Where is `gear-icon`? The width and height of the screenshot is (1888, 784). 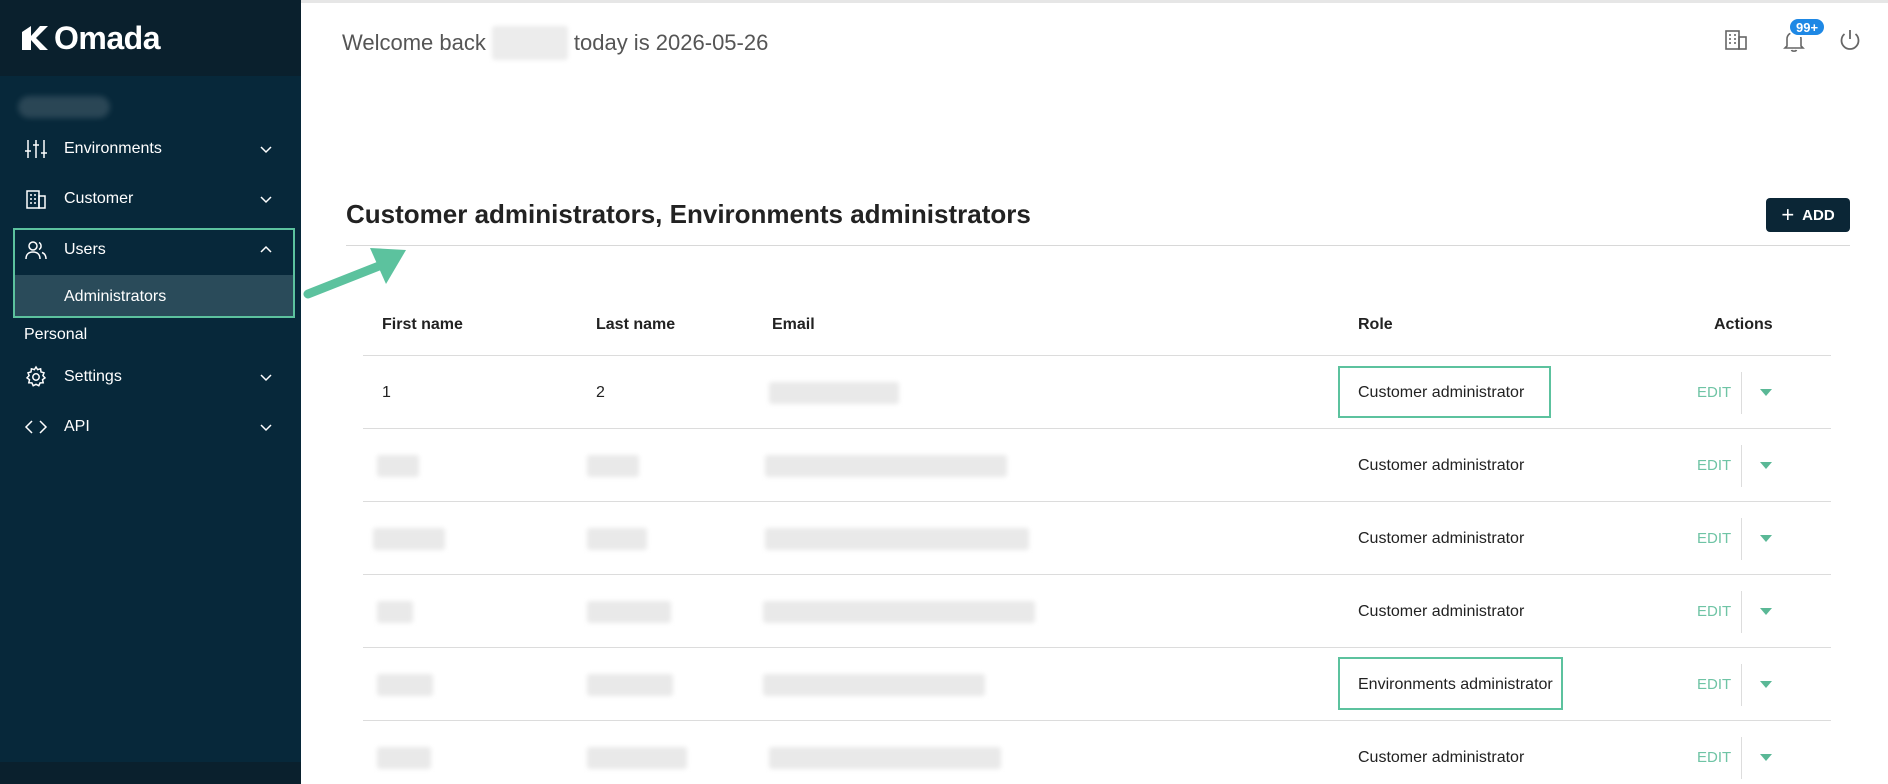 gear-icon is located at coordinates (36, 377).